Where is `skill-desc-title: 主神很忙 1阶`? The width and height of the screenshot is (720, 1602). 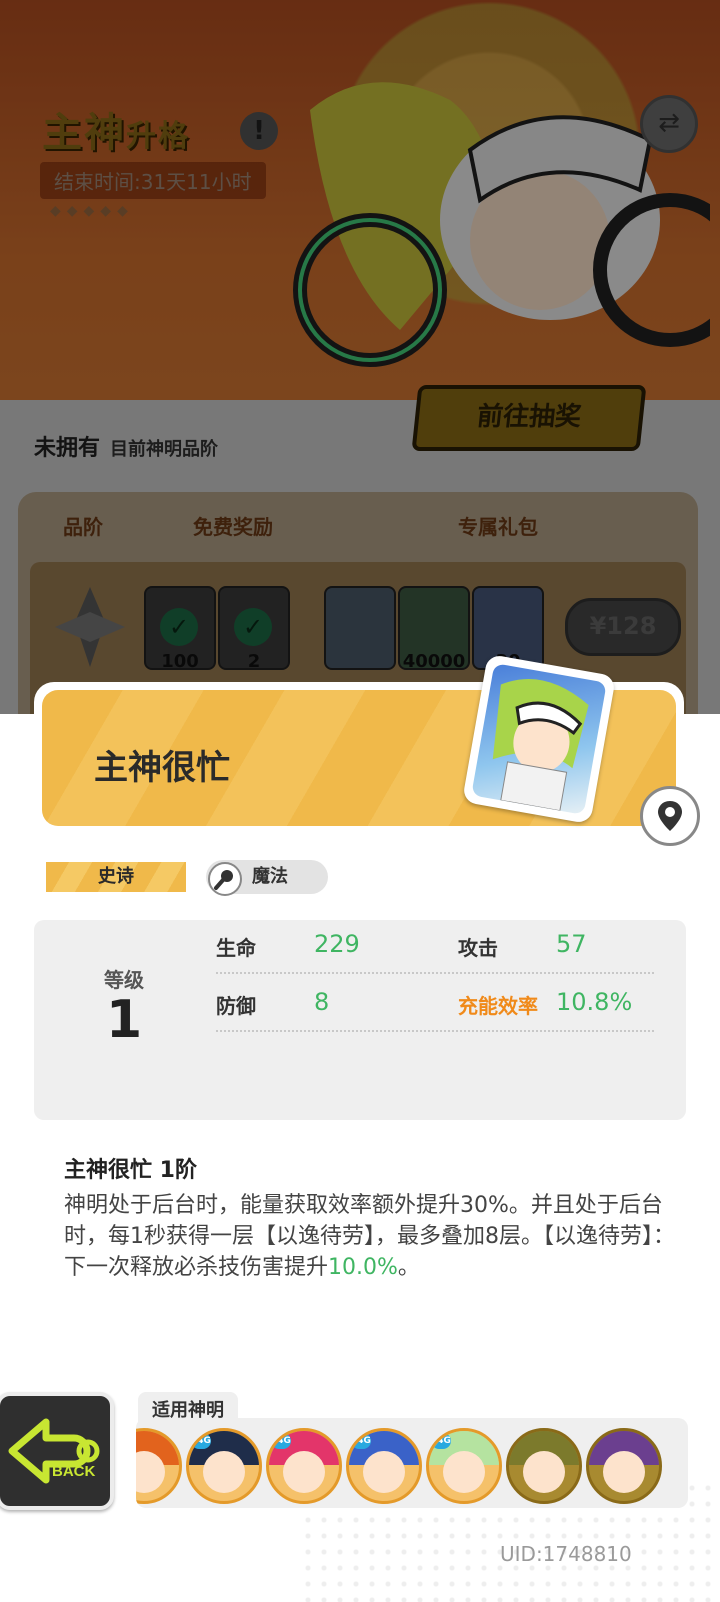
skill-desc-title: 主神很忙 1阶 is located at coordinates (130, 1170).